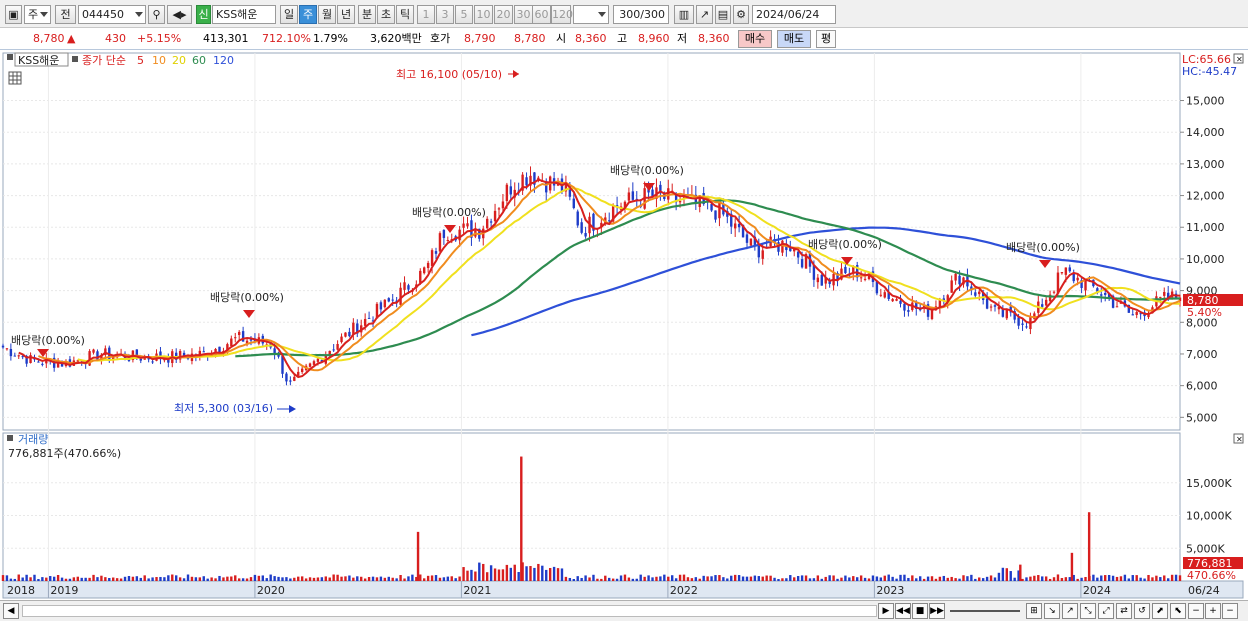  Describe the element at coordinates (13, 14) in the screenshot. I see `window-icon: ▣` at that location.